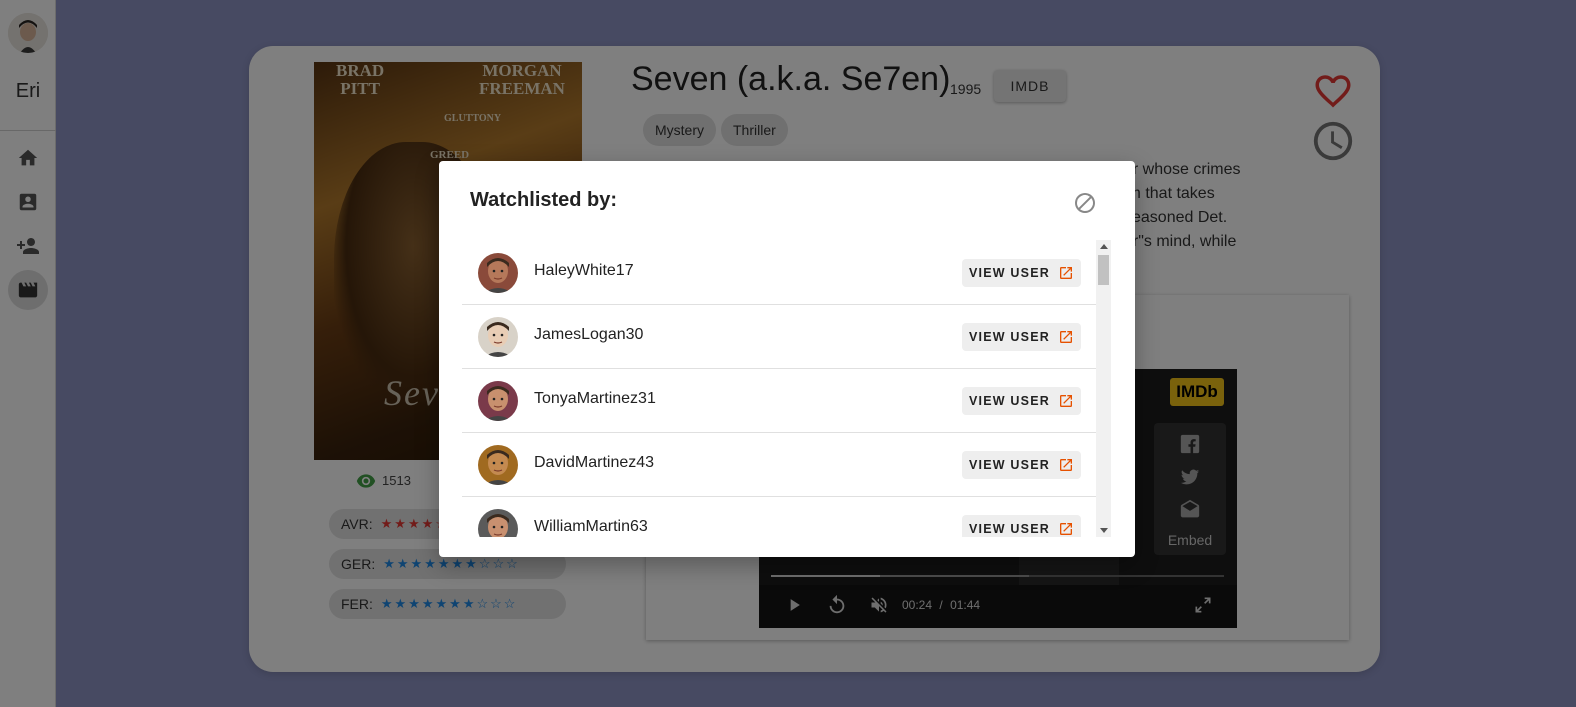 The width and height of the screenshot is (1576, 707). I want to click on scrollbar, so click(1103, 388).